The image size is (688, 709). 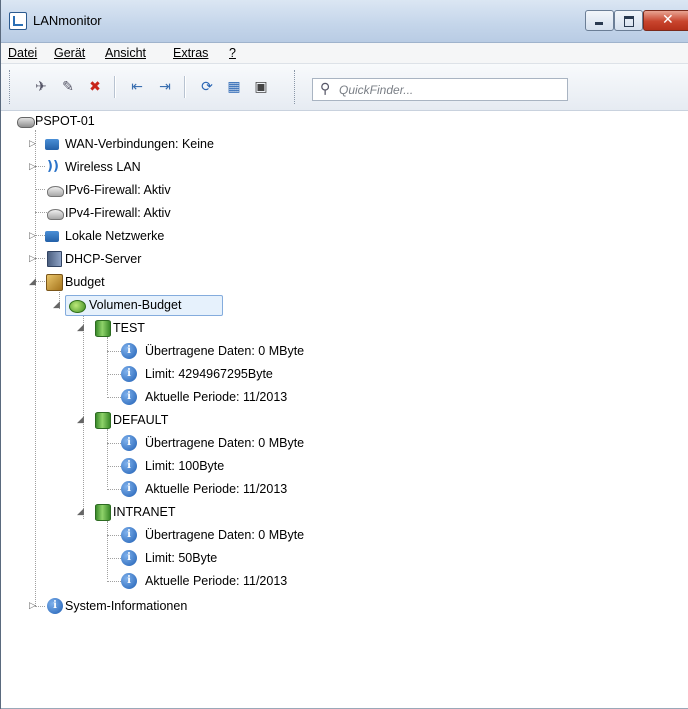 What do you see at coordinates (18, 21) in the screenshot?
I see `app-logo-icon` at bounding box center [18, 21].